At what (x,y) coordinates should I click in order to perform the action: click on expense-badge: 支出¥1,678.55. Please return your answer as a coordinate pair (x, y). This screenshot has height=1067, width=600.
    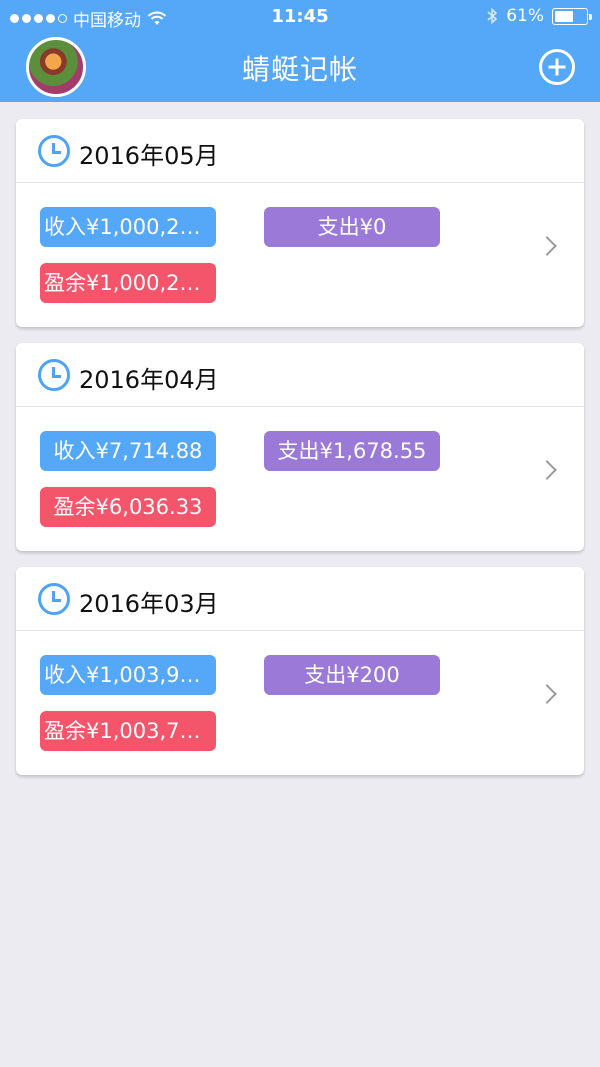
    Looking at the image, I should click on (352, 451).